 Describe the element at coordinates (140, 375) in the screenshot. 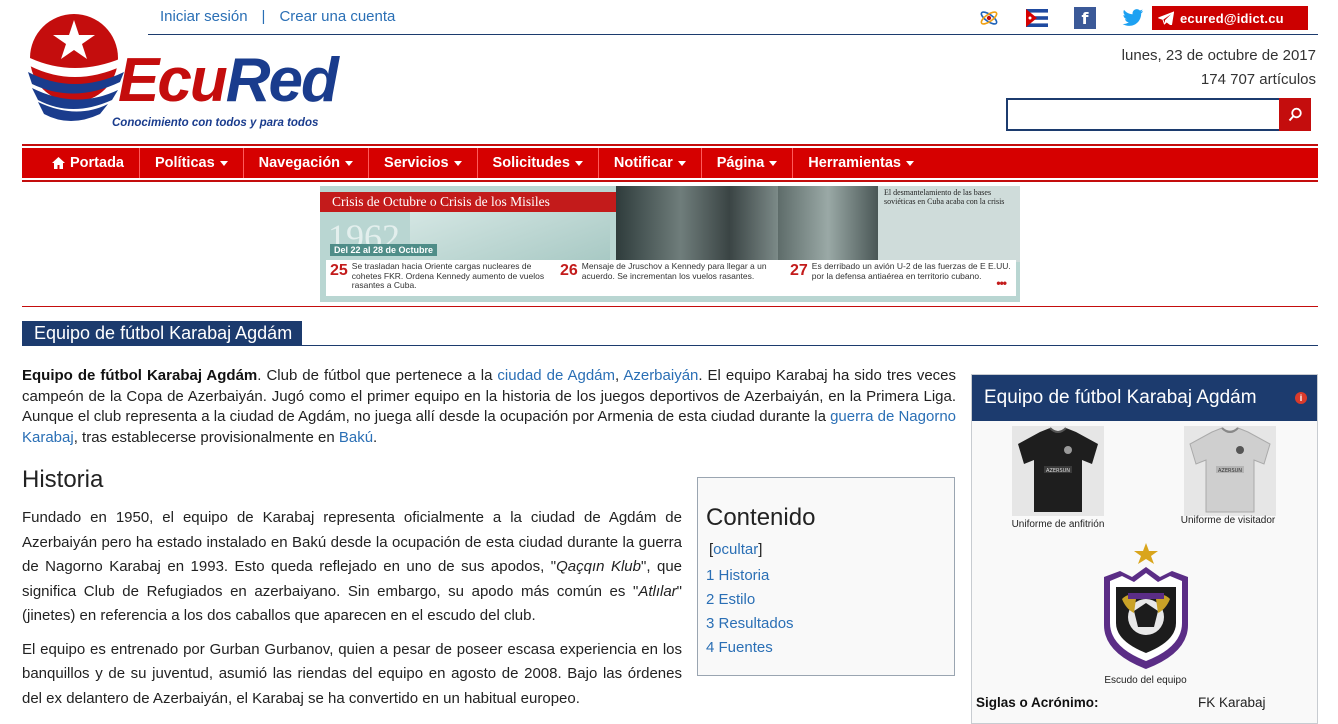

I see `intro-subject: Equipo de fútbol Karabaj Agdám` at that location.